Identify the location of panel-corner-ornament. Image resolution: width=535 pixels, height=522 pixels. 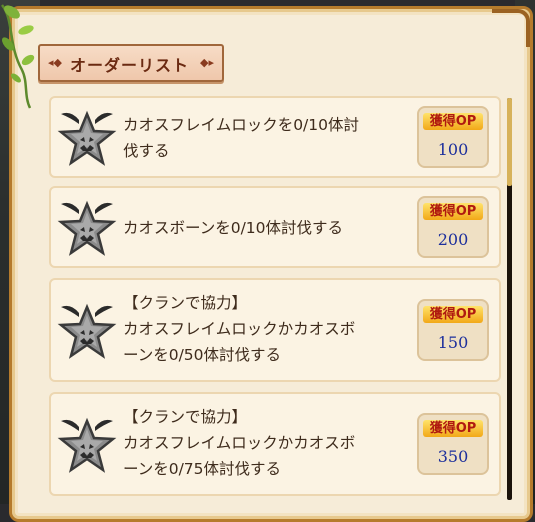
(511, 28).